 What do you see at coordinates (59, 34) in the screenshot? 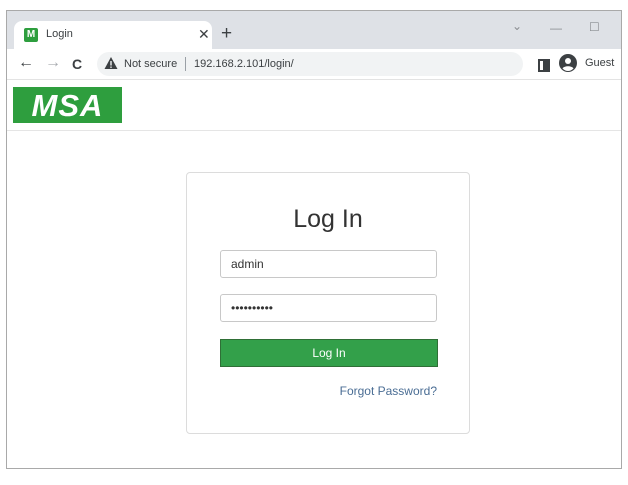
I see `tab-title: Login` at bounding box center [59, 34].